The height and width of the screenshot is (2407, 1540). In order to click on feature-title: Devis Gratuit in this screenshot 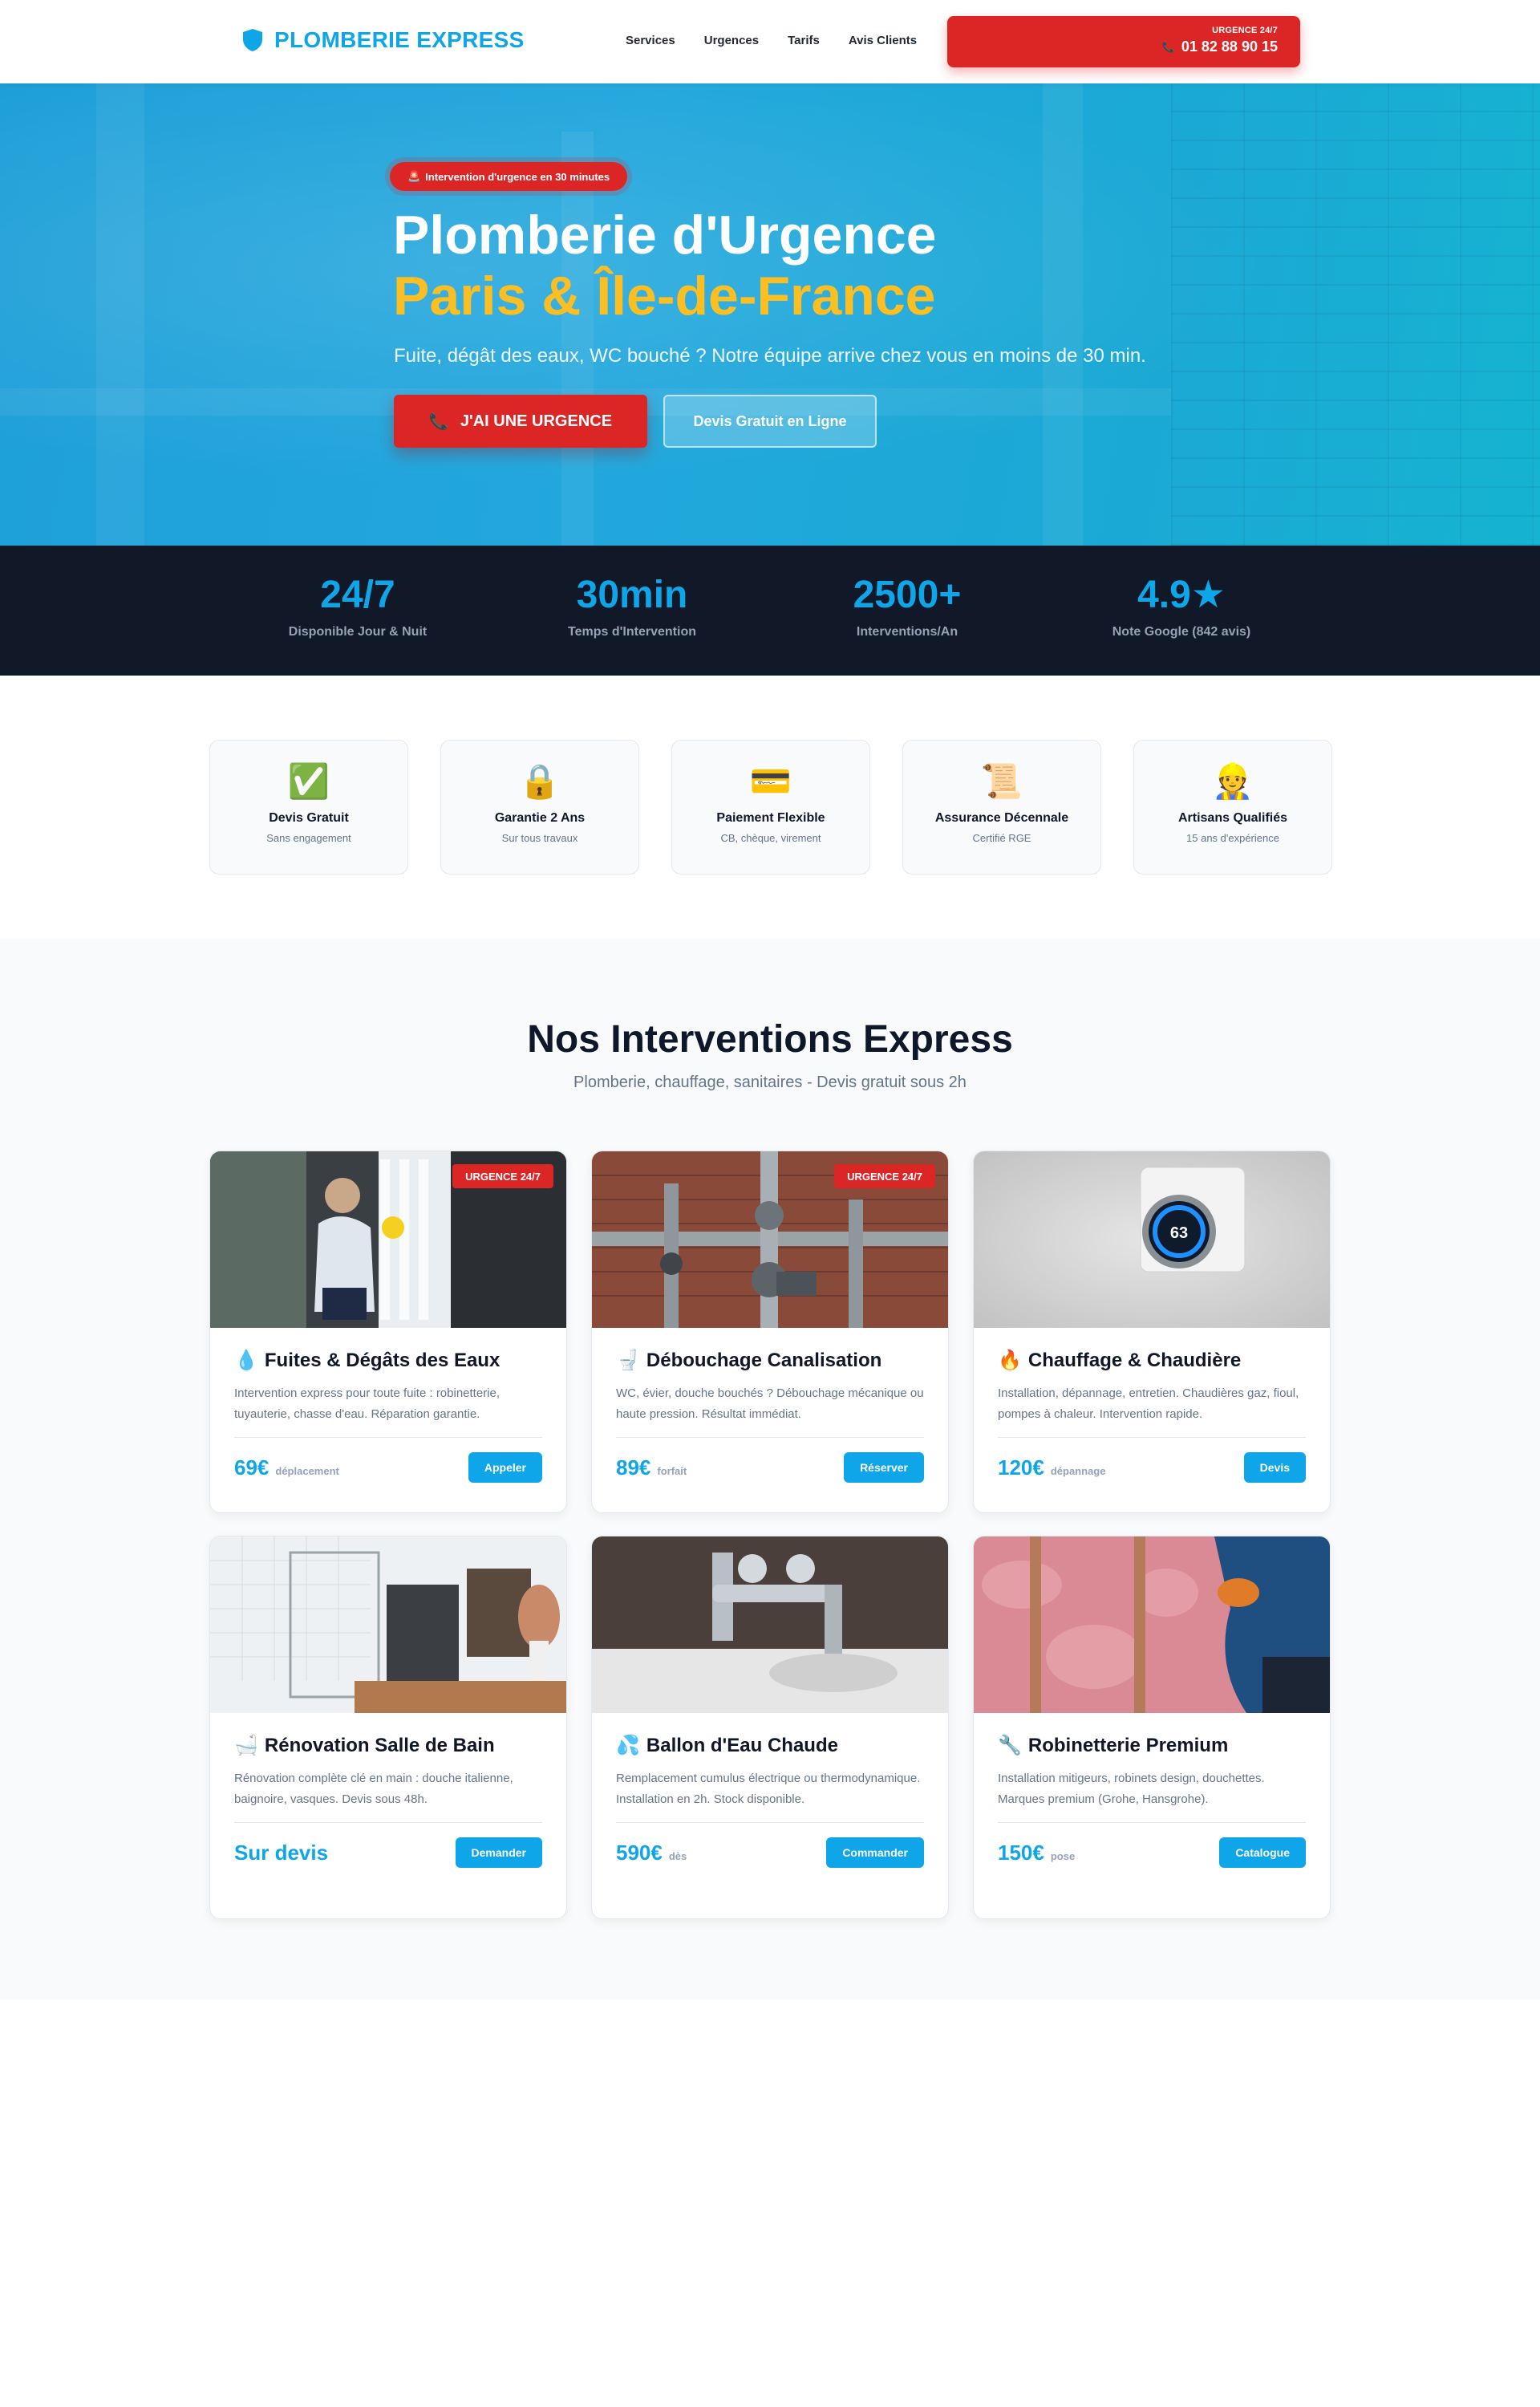, I will do `click(309, 818)`.